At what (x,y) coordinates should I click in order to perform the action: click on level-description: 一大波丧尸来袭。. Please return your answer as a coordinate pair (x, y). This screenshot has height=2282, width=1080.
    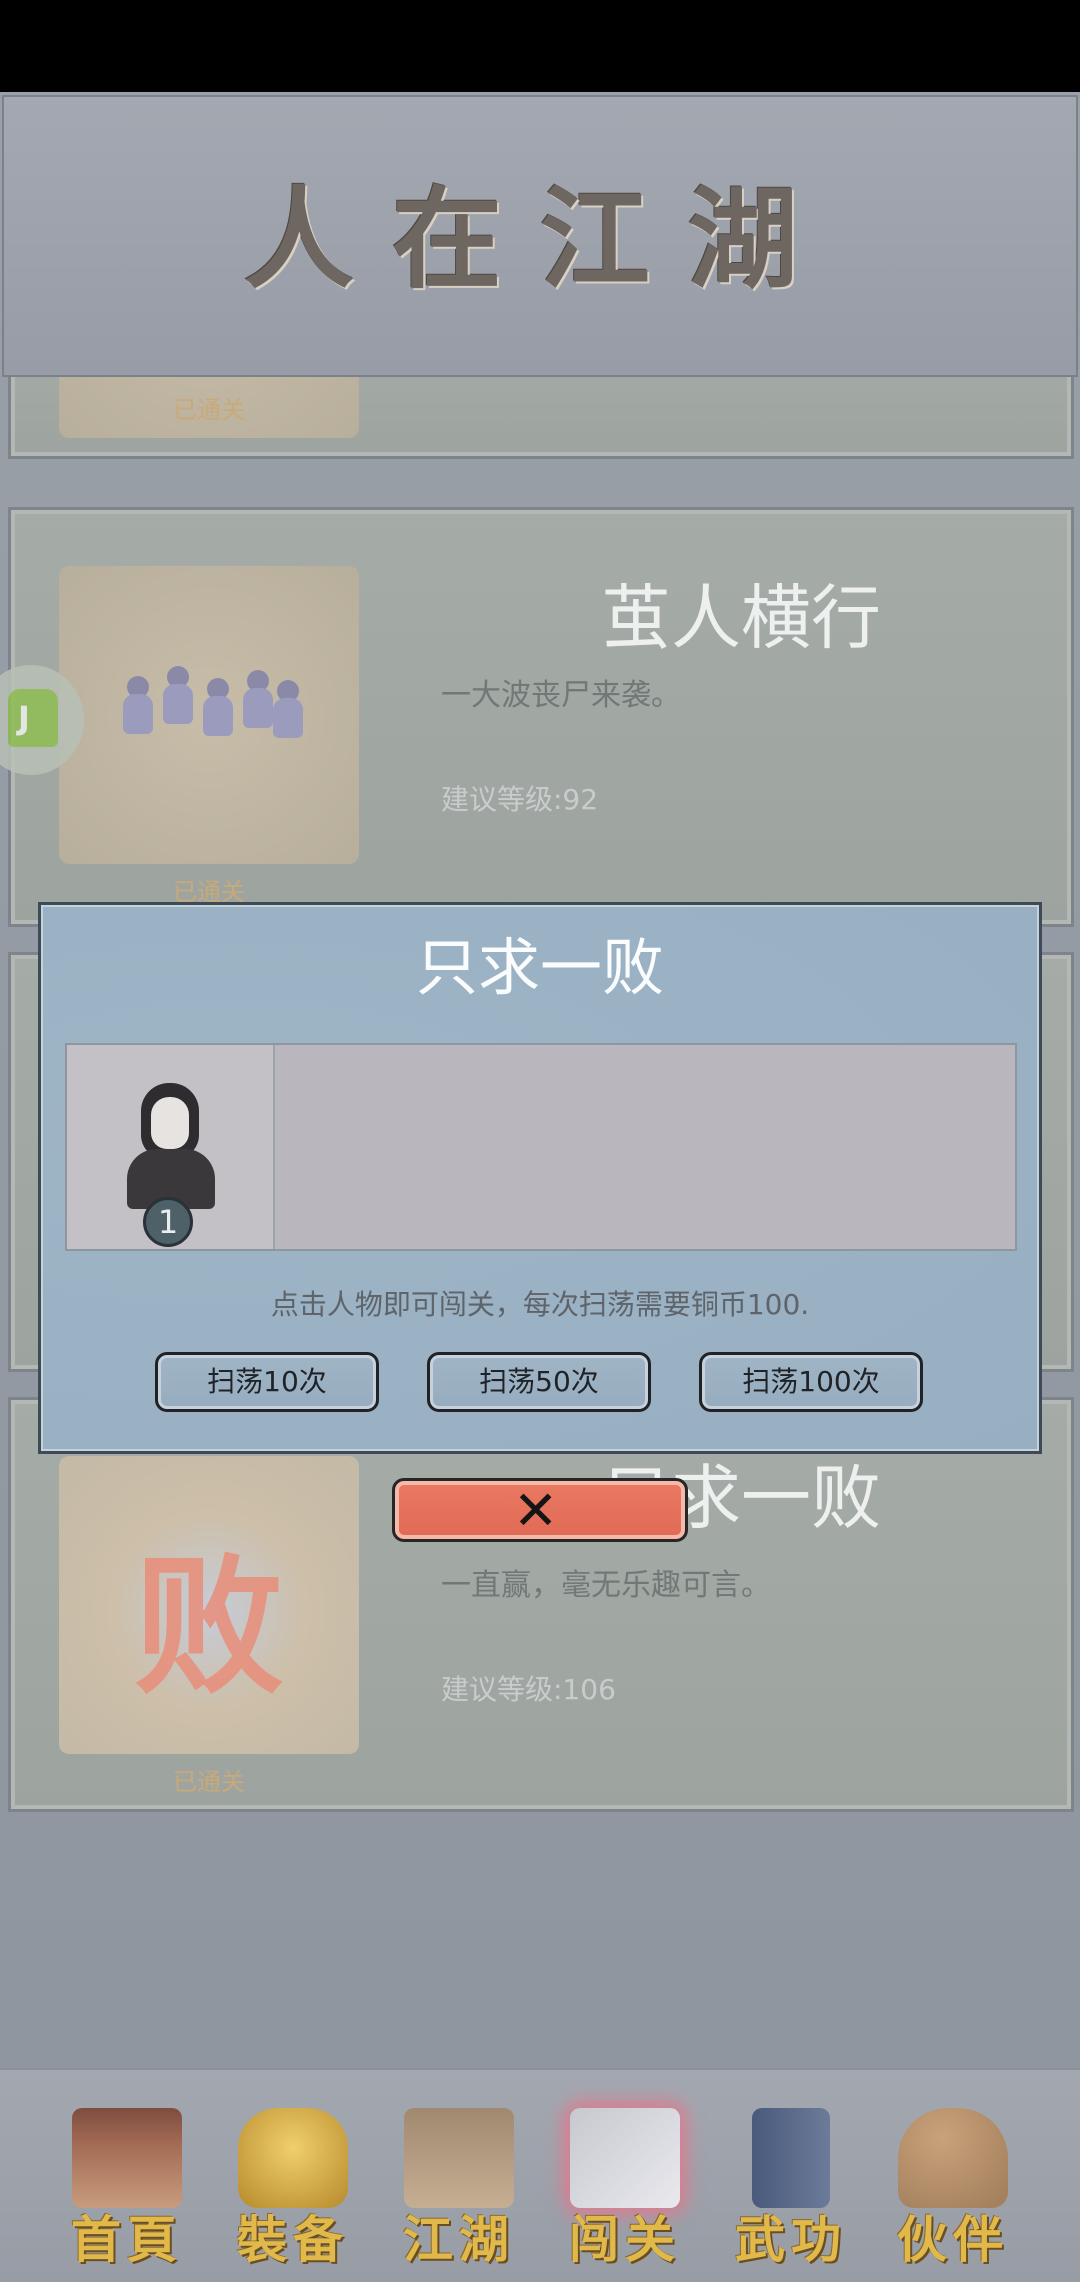
    Looking at the image, I should click on (561, 695).